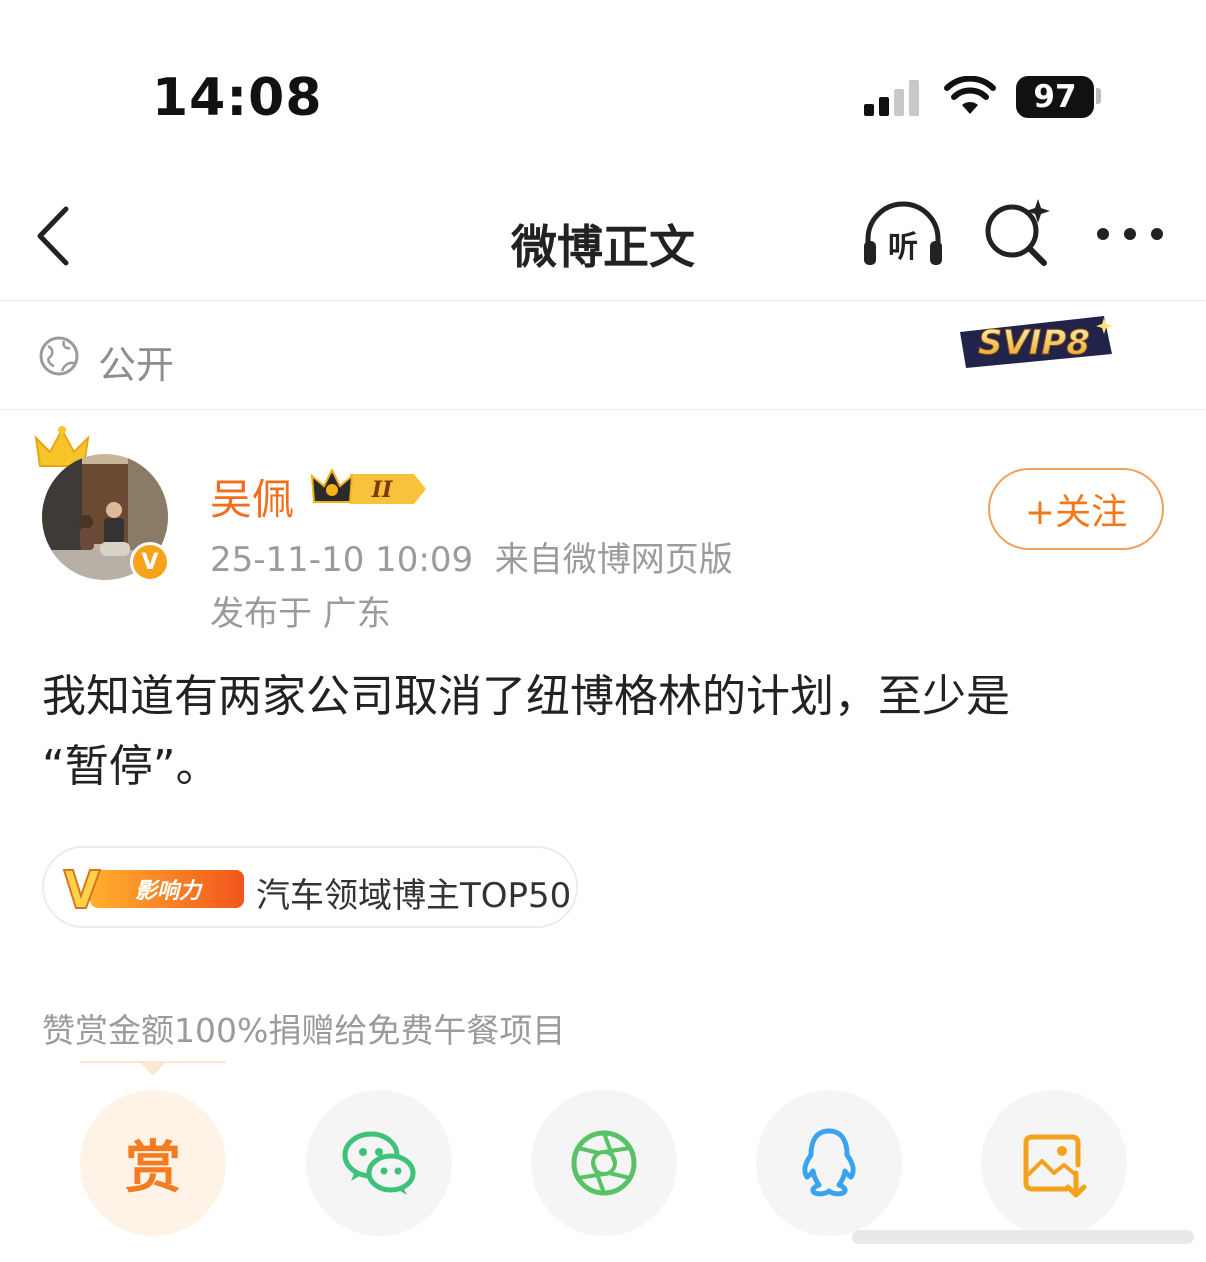 This screenshot has height=1262, width=1206. What do you see at coordinates (1055, 97) in the screenshot?
I see `battery-indicator: 97` at bounding box center [1055, 97].